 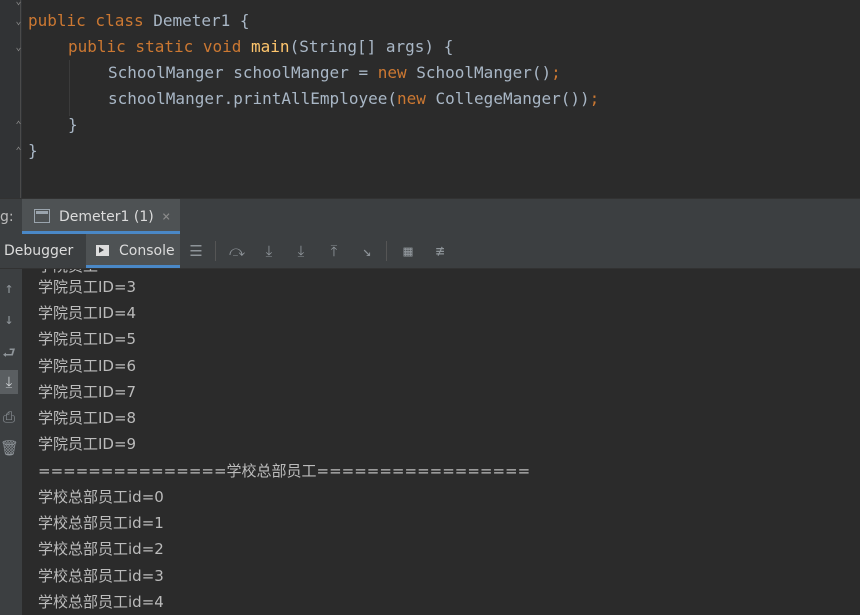 What do you see at coordinates (42, 216) in the screenshot?
I see `run-window-icon` at bounding box center [42, 216].